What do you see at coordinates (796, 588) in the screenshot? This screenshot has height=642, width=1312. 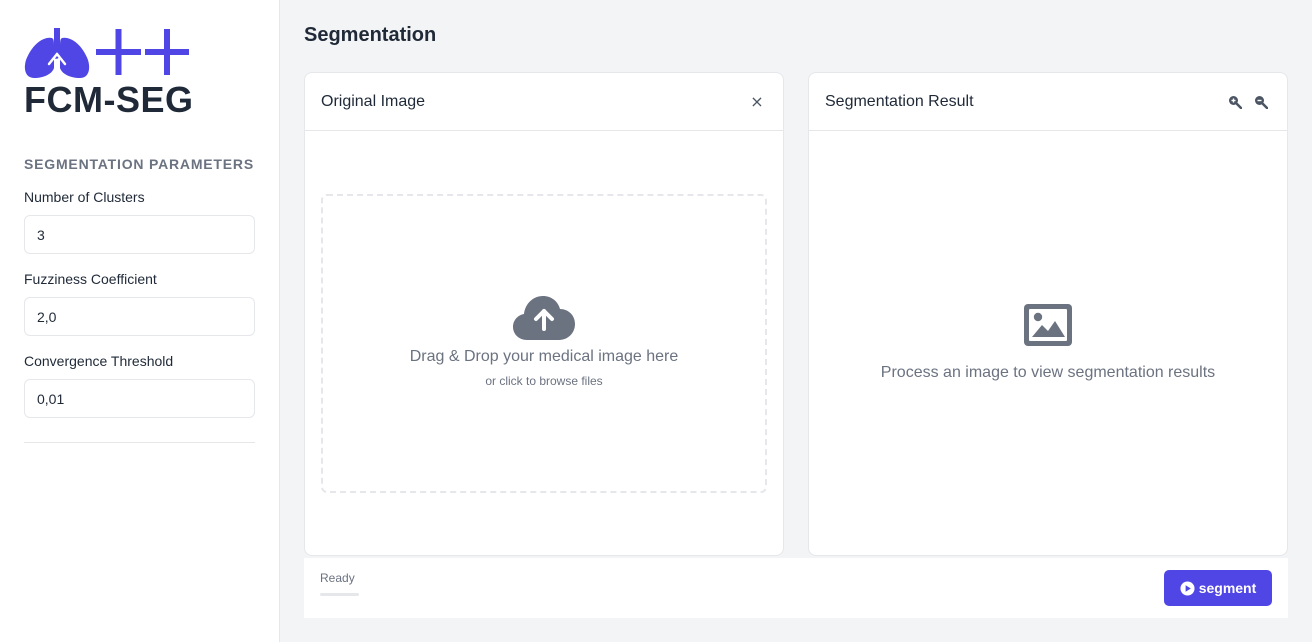 I see `status-footer: Ready segment` at bounding box center [796, 588].